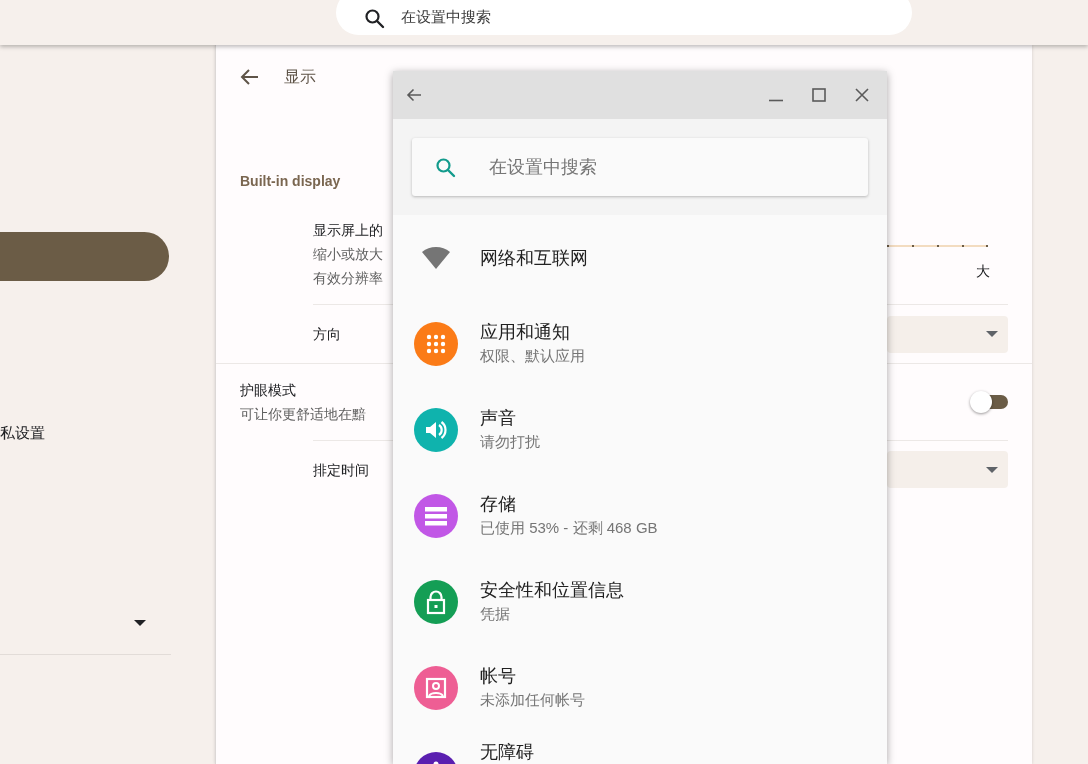 Image resolution: width=1088 pixels, height=764 pixels. What do you see at coordinates (640, 344) in the screenshot?
I see `settings-item: 应用和通知 权限、默认应用` at bounding box center [640, 344].